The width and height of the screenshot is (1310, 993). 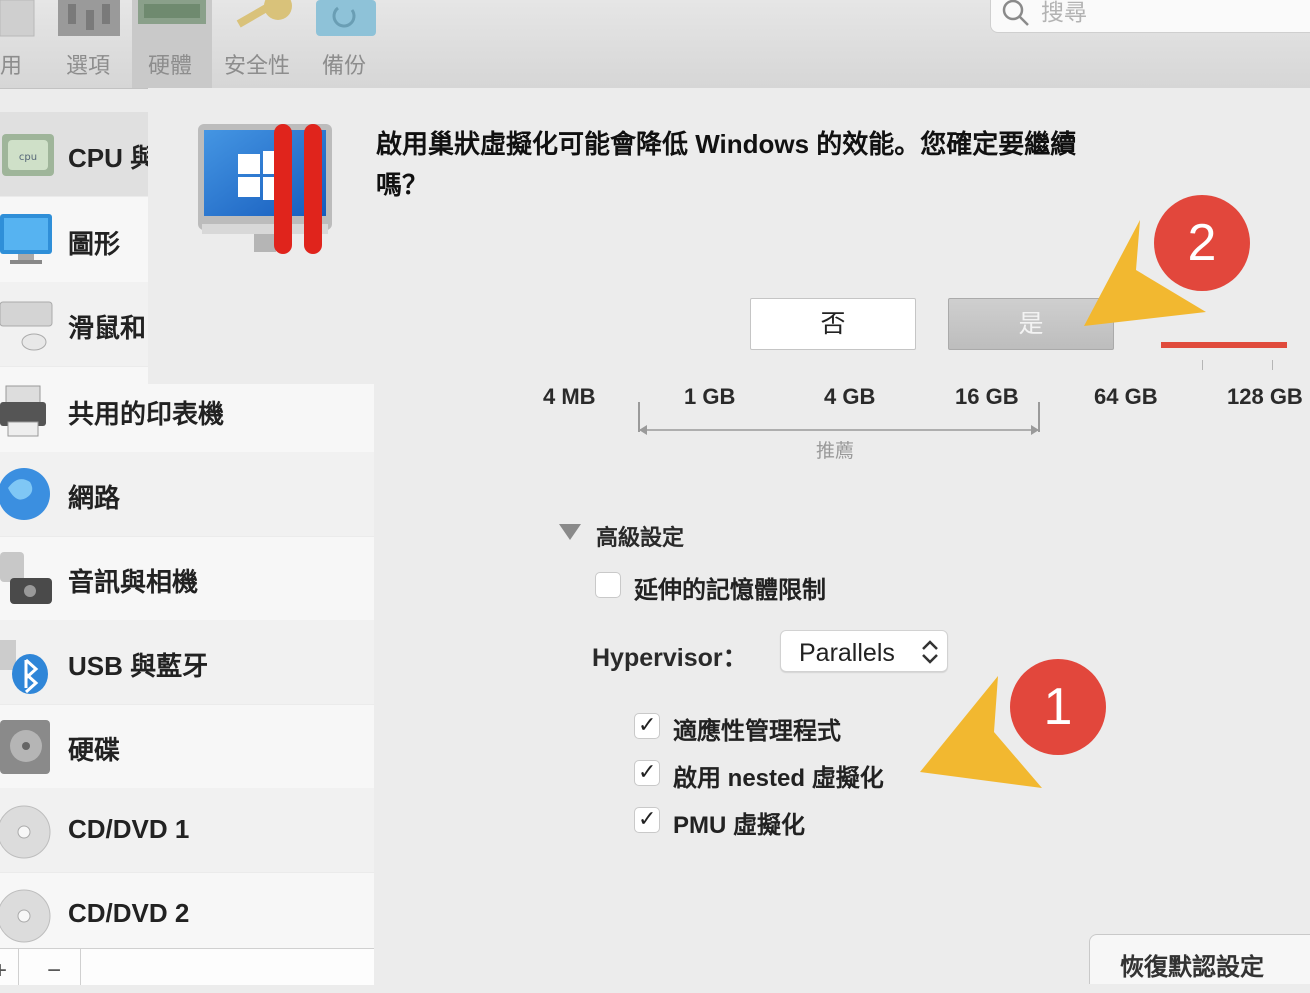 What do you see at coordinates (129, 913) in the screenshot?
I see `sidebar-item-label: CD/DVD 2` at bounding box center [129, 913].